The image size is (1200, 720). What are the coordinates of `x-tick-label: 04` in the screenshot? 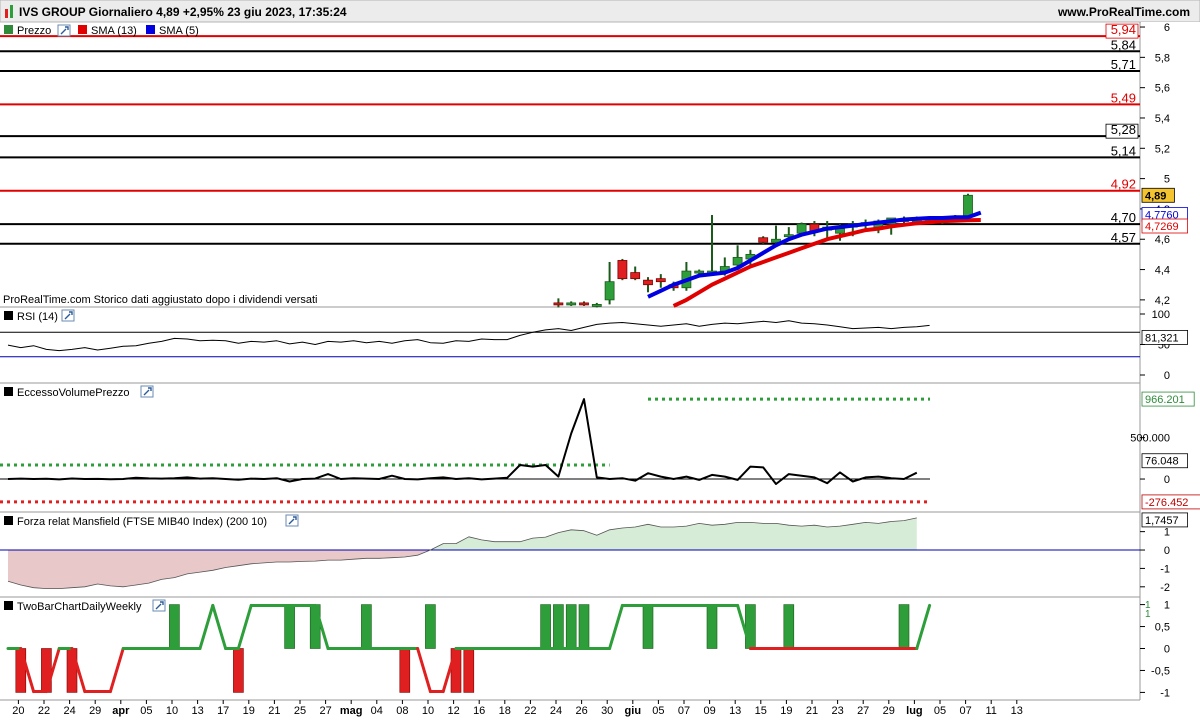 It's located at (377, 711).